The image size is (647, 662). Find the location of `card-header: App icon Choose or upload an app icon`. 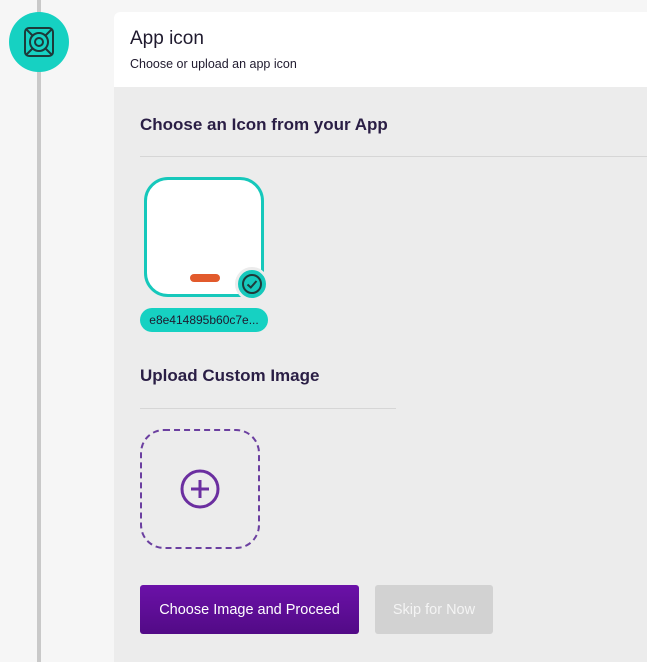

card-header: App icon Choose or upload an app icon is located at coordinates (380, 49).